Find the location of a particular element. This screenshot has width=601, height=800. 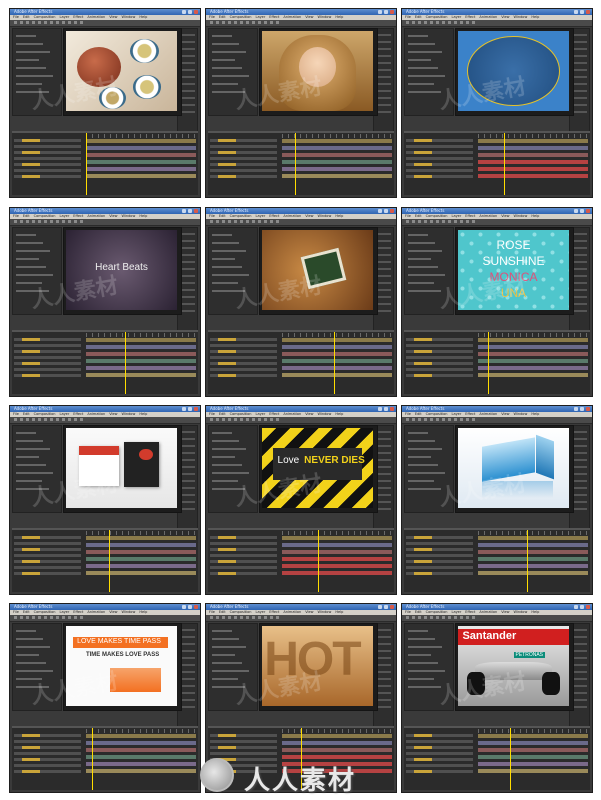

time-ruler is located at coordinates (533, 135).